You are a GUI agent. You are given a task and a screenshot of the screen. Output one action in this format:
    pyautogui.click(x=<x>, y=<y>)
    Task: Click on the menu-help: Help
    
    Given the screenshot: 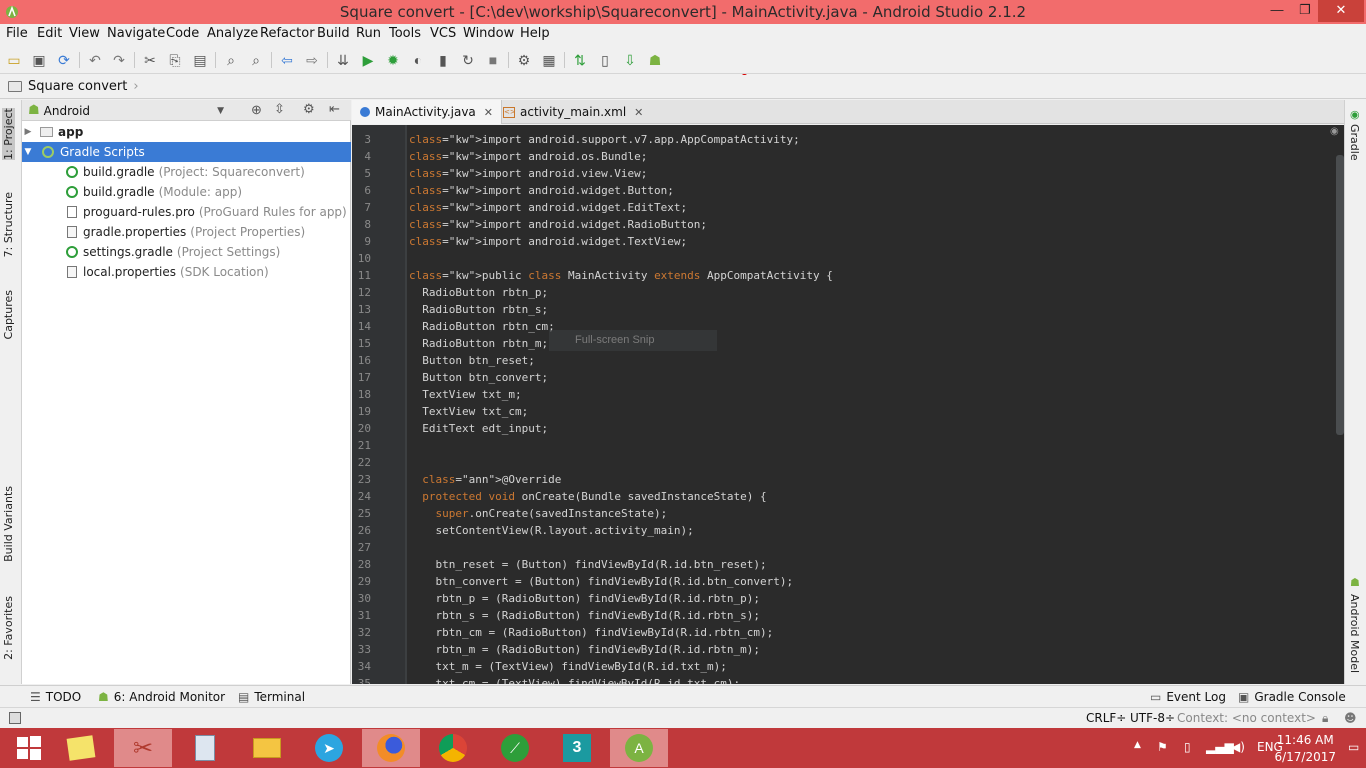 What is the action you would take?
    pyautogui.click(x=535, y=33)
    